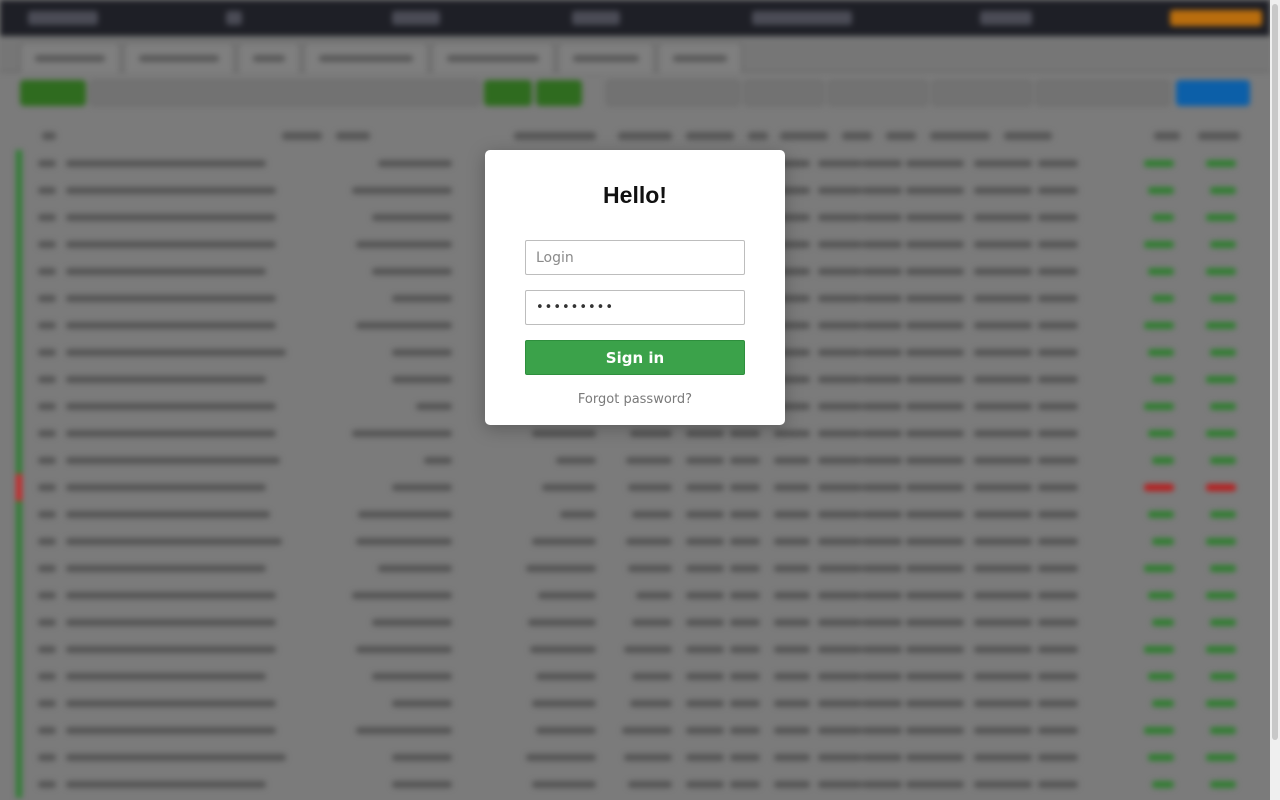 This screenshot has height=800, width=1280. Describe the element at coordinates (1213, 93) in the screenshot. I see `apply-button` at that location.